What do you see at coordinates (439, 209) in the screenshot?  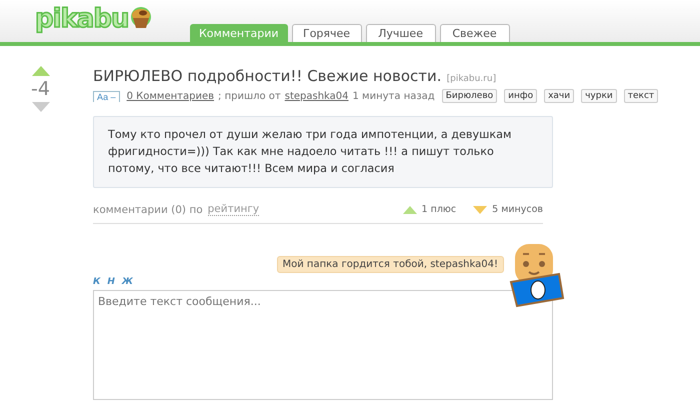 I see `plus-count: 1 плюс` at bounding box center [439, 209].